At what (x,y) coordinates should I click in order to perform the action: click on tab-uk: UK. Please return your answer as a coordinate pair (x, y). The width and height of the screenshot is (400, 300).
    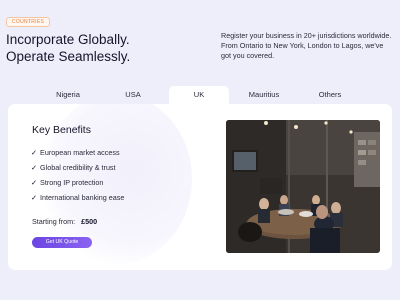
    Looking at the image, I should click on (199, 95).